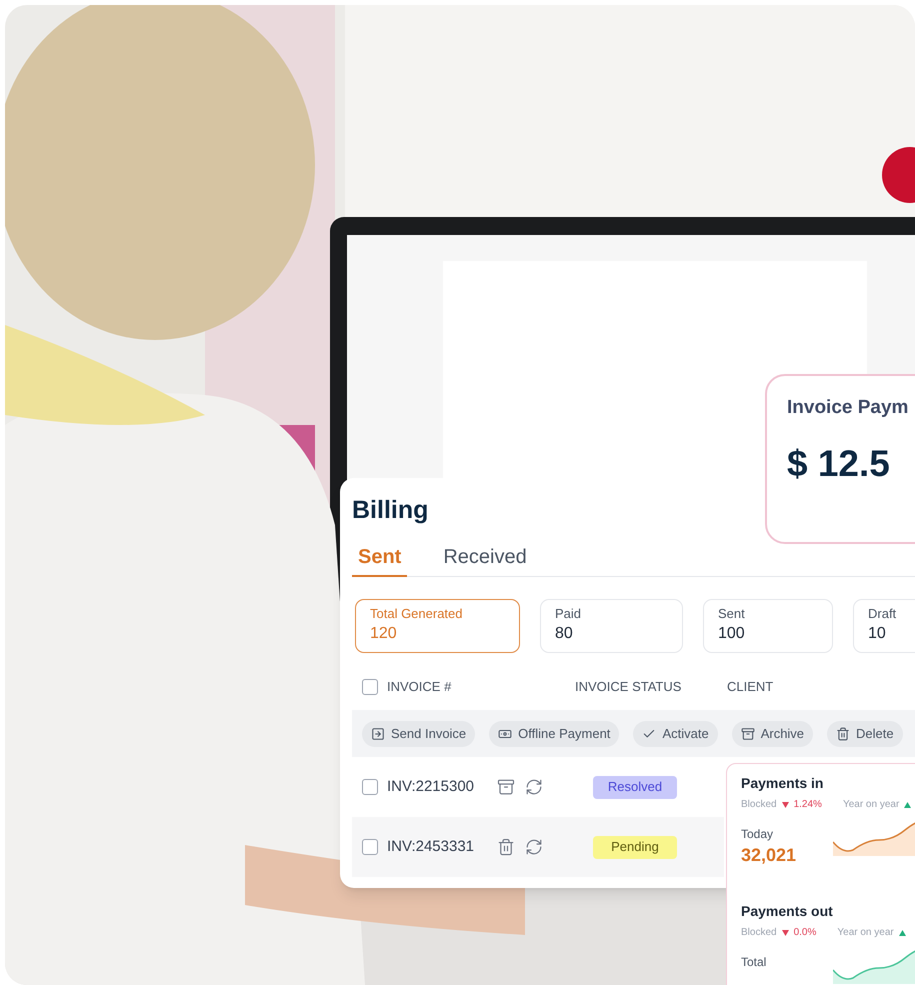  What do you see at coordinates (419, 733) in the screenshot?
I see `action-button: Send Invoice` at bounding box center [419, 733].